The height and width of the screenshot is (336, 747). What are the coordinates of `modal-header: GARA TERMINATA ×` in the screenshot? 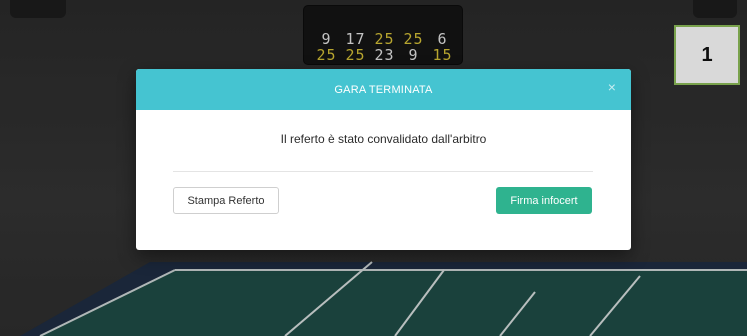 It's located at (383, 89).